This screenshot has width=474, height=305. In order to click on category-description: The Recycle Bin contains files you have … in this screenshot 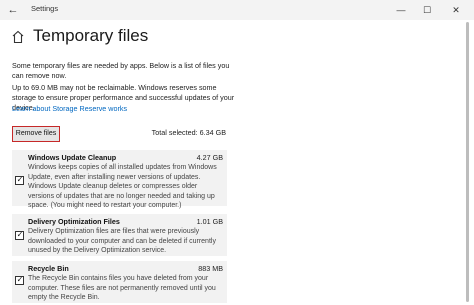, I will do `click(122, 288)`.